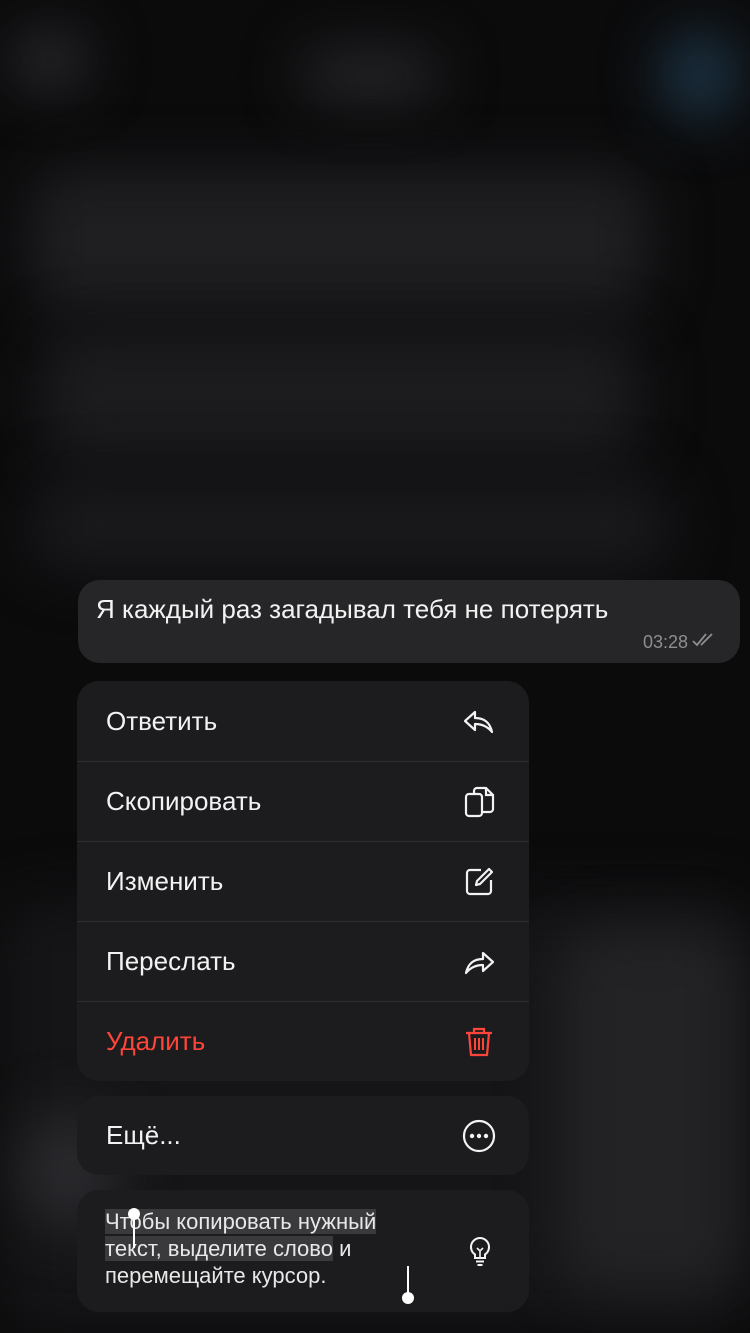 The image size is (750, 1333). I want to click on selection-start-handle, so click(134, 1228).